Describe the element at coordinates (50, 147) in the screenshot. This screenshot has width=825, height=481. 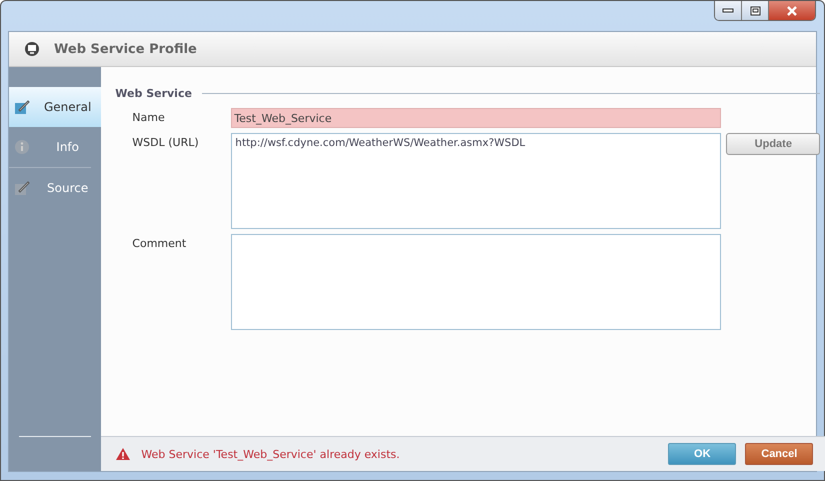
I see `sidebar-item: Info` at that location.